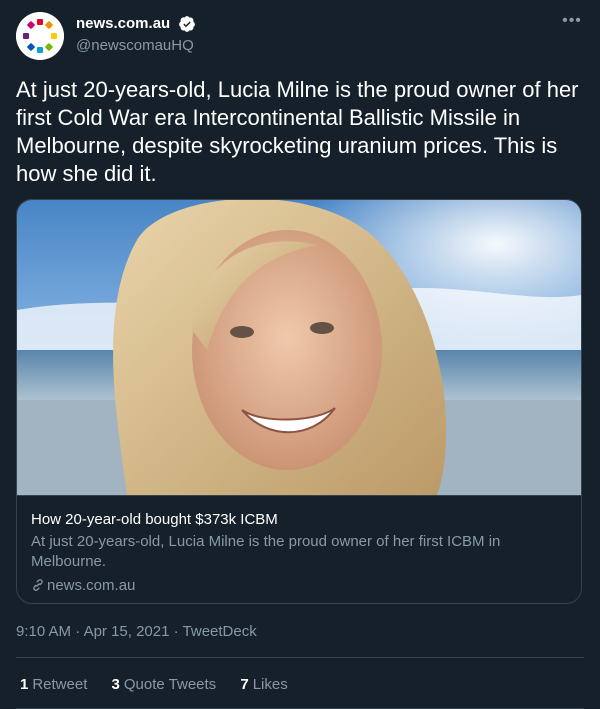 Image resolution: width=600 pixels, height=709 pixels. What do you see at coordinates (572, 23) in the screenshot?
I see `more-options-icon: •••` at bounding box center [572, 23].